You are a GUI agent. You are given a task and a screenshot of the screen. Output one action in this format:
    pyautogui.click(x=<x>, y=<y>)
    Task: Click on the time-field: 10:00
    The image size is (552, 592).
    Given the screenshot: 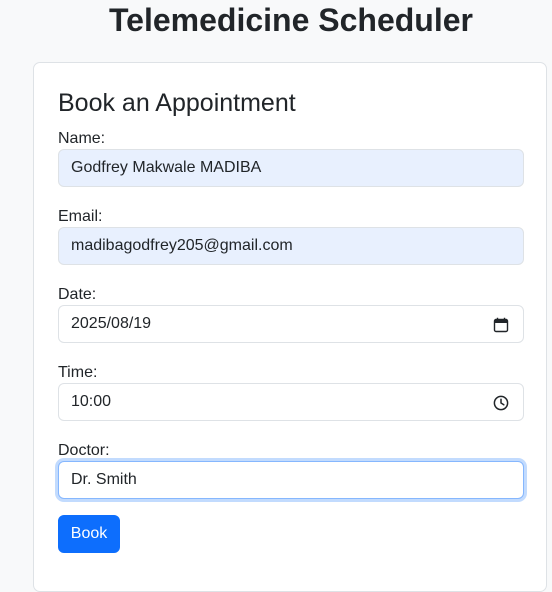 What is the action you would take?
    pyautogui.click(x=291, y=402)
    